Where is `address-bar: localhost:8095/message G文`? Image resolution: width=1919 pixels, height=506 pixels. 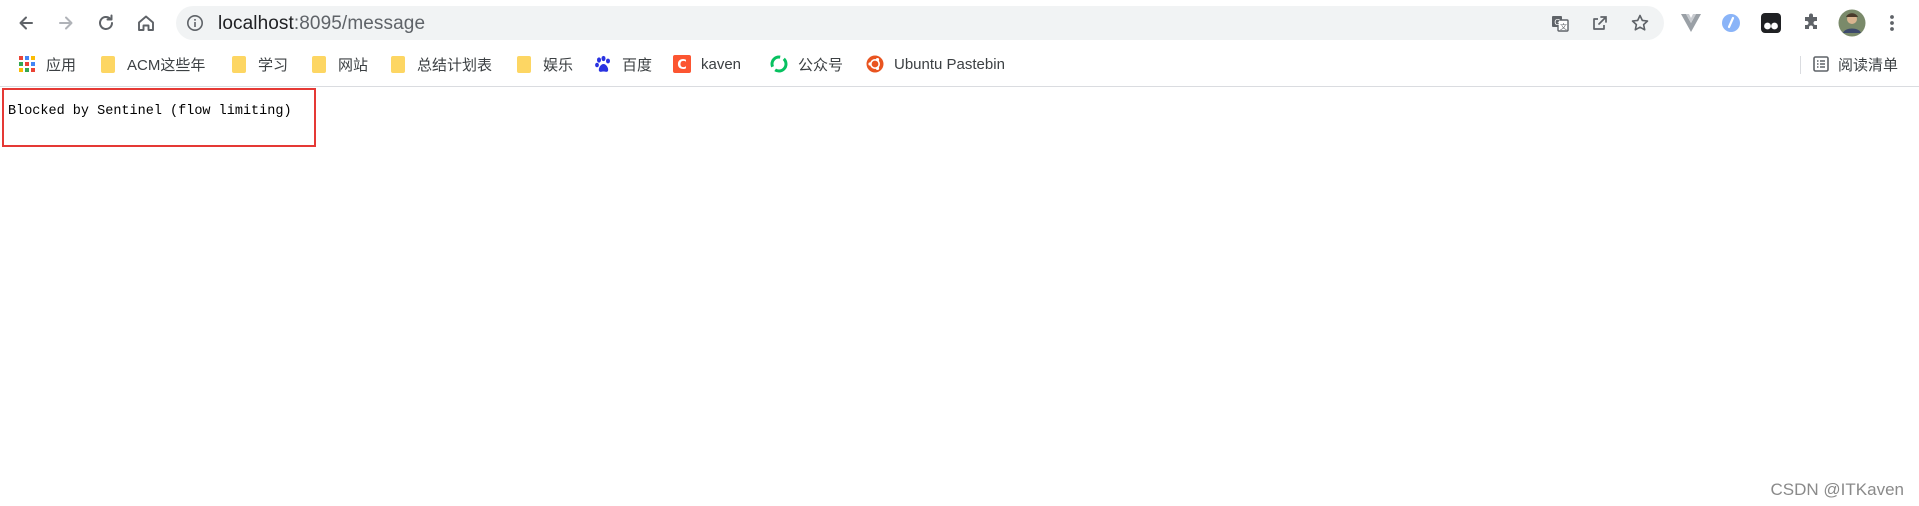
address-bar: localhost:8095/message G文 is located at coordinates (920, 23).